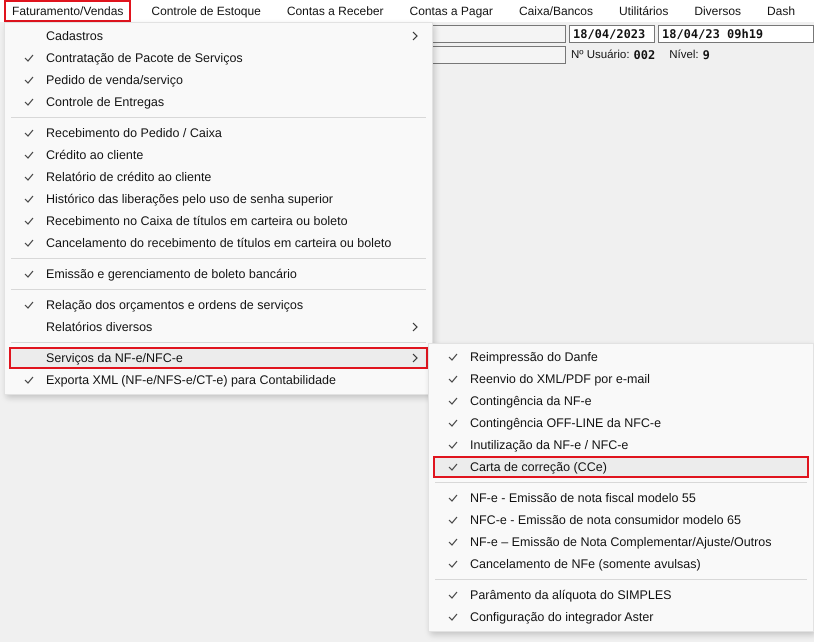  What do you see at coordinates (206, 11) in the screenshot?
I see `menu-bar-item: Controle de Estoque` at bounding box center [206, 11].